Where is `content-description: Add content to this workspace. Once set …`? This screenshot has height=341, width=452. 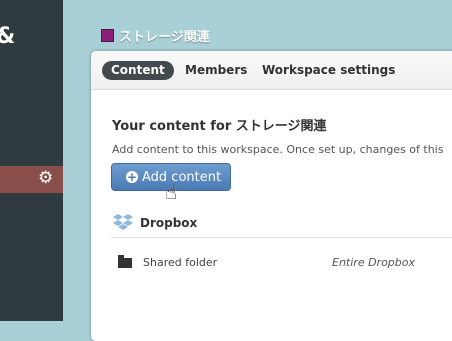
content-description: Add content to this workspace. Once set … is located at coordinates (278, 149).